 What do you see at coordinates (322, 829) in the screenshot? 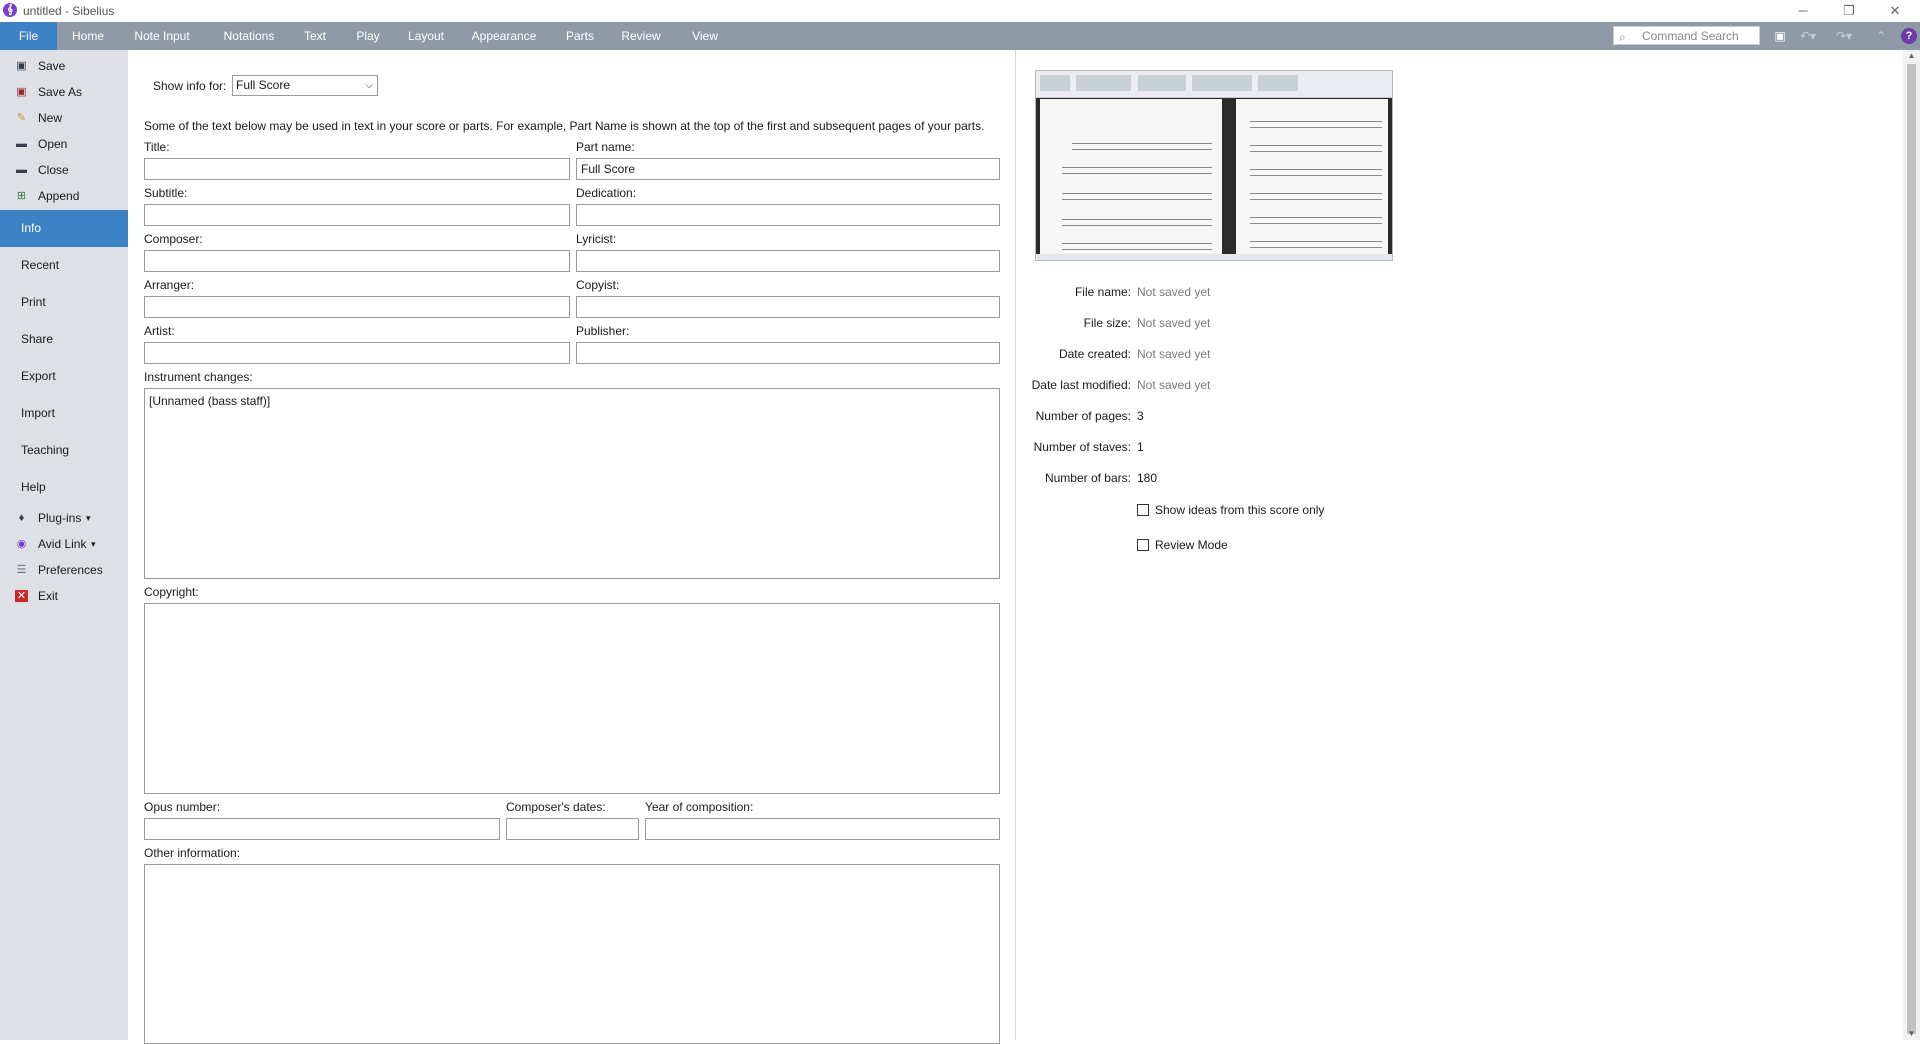
I see `opus-number-field` at bounding box center [322, 829].